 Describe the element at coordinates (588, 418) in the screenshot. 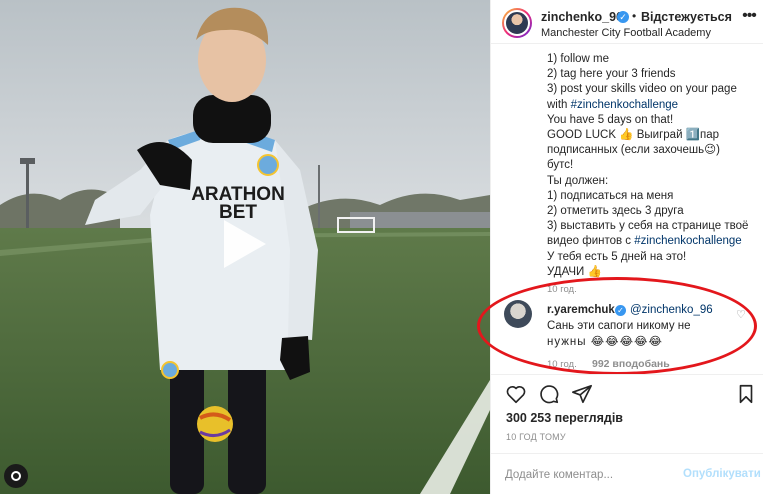

I see `views-label: переглядів` at that location.